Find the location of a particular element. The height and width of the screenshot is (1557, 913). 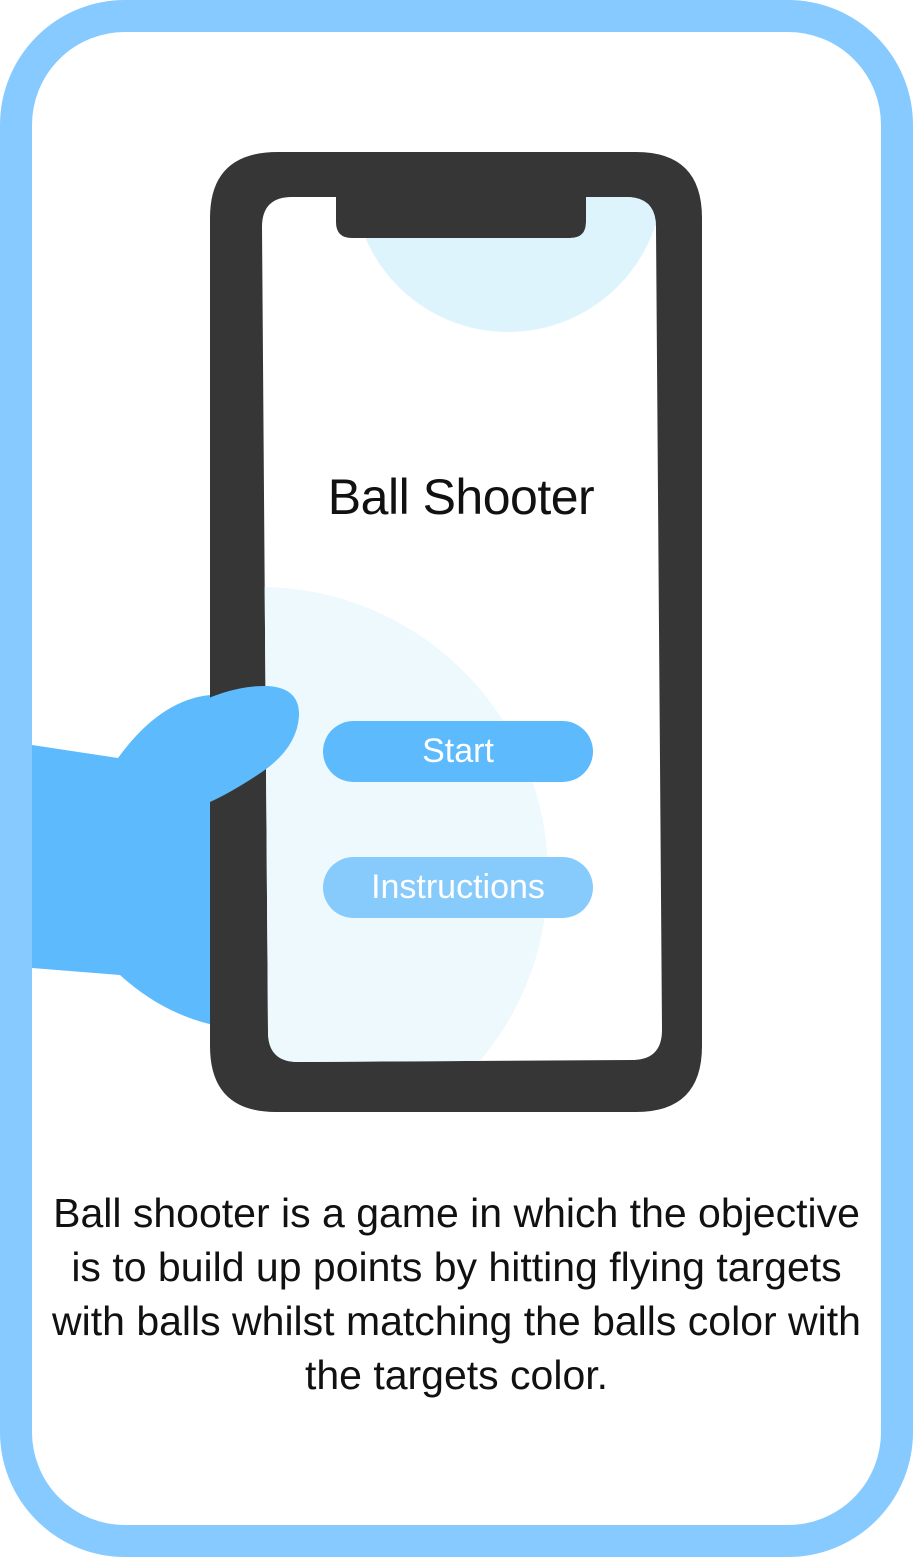

app-title: Ball Shooter is located at coordinates (461, 497).